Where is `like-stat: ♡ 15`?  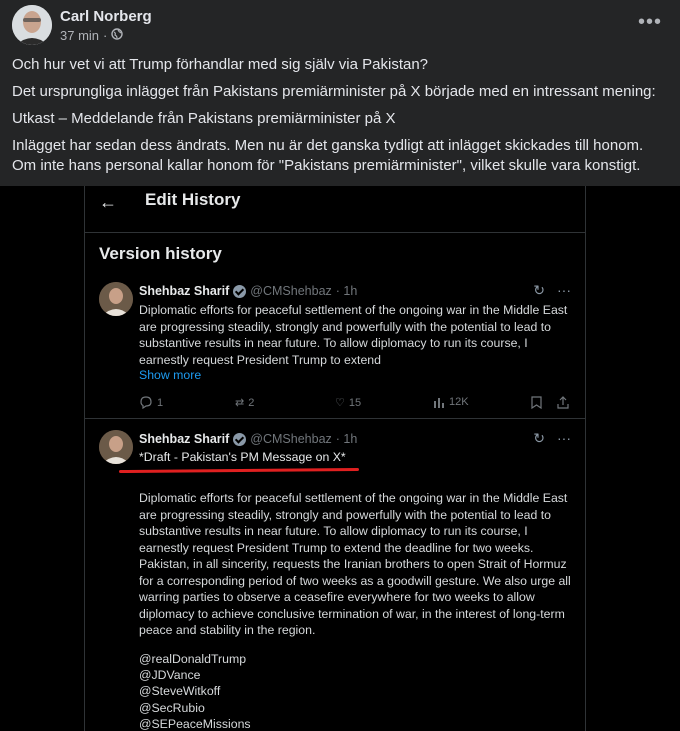
like-stat: ♡ 15 is located at coordinates (348, 403).